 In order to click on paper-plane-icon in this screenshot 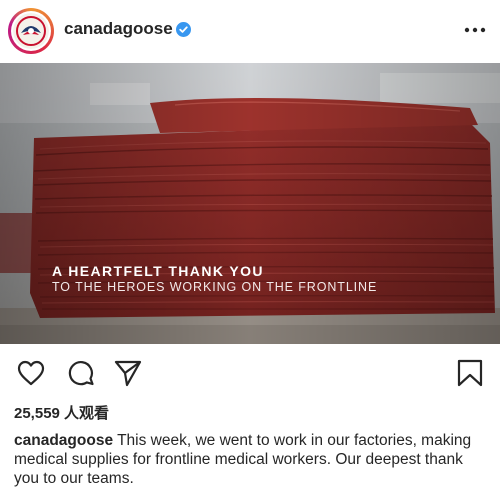, I will do `click(128, 373)`.